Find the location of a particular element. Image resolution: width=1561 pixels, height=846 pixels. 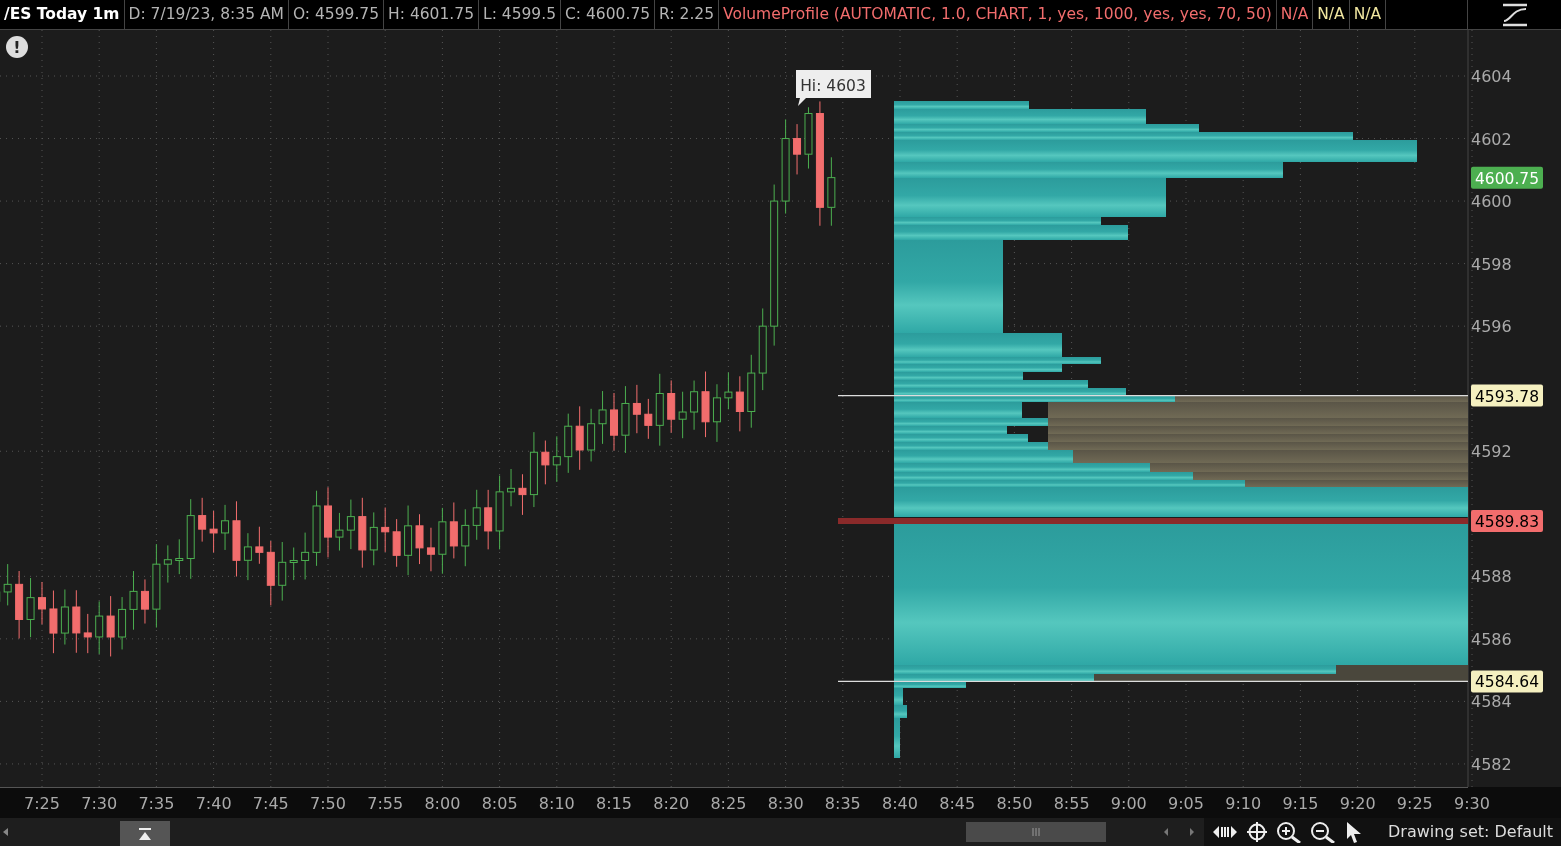

drawing-set-label: Drawing set: Default is located at coordinates (1470, 832).